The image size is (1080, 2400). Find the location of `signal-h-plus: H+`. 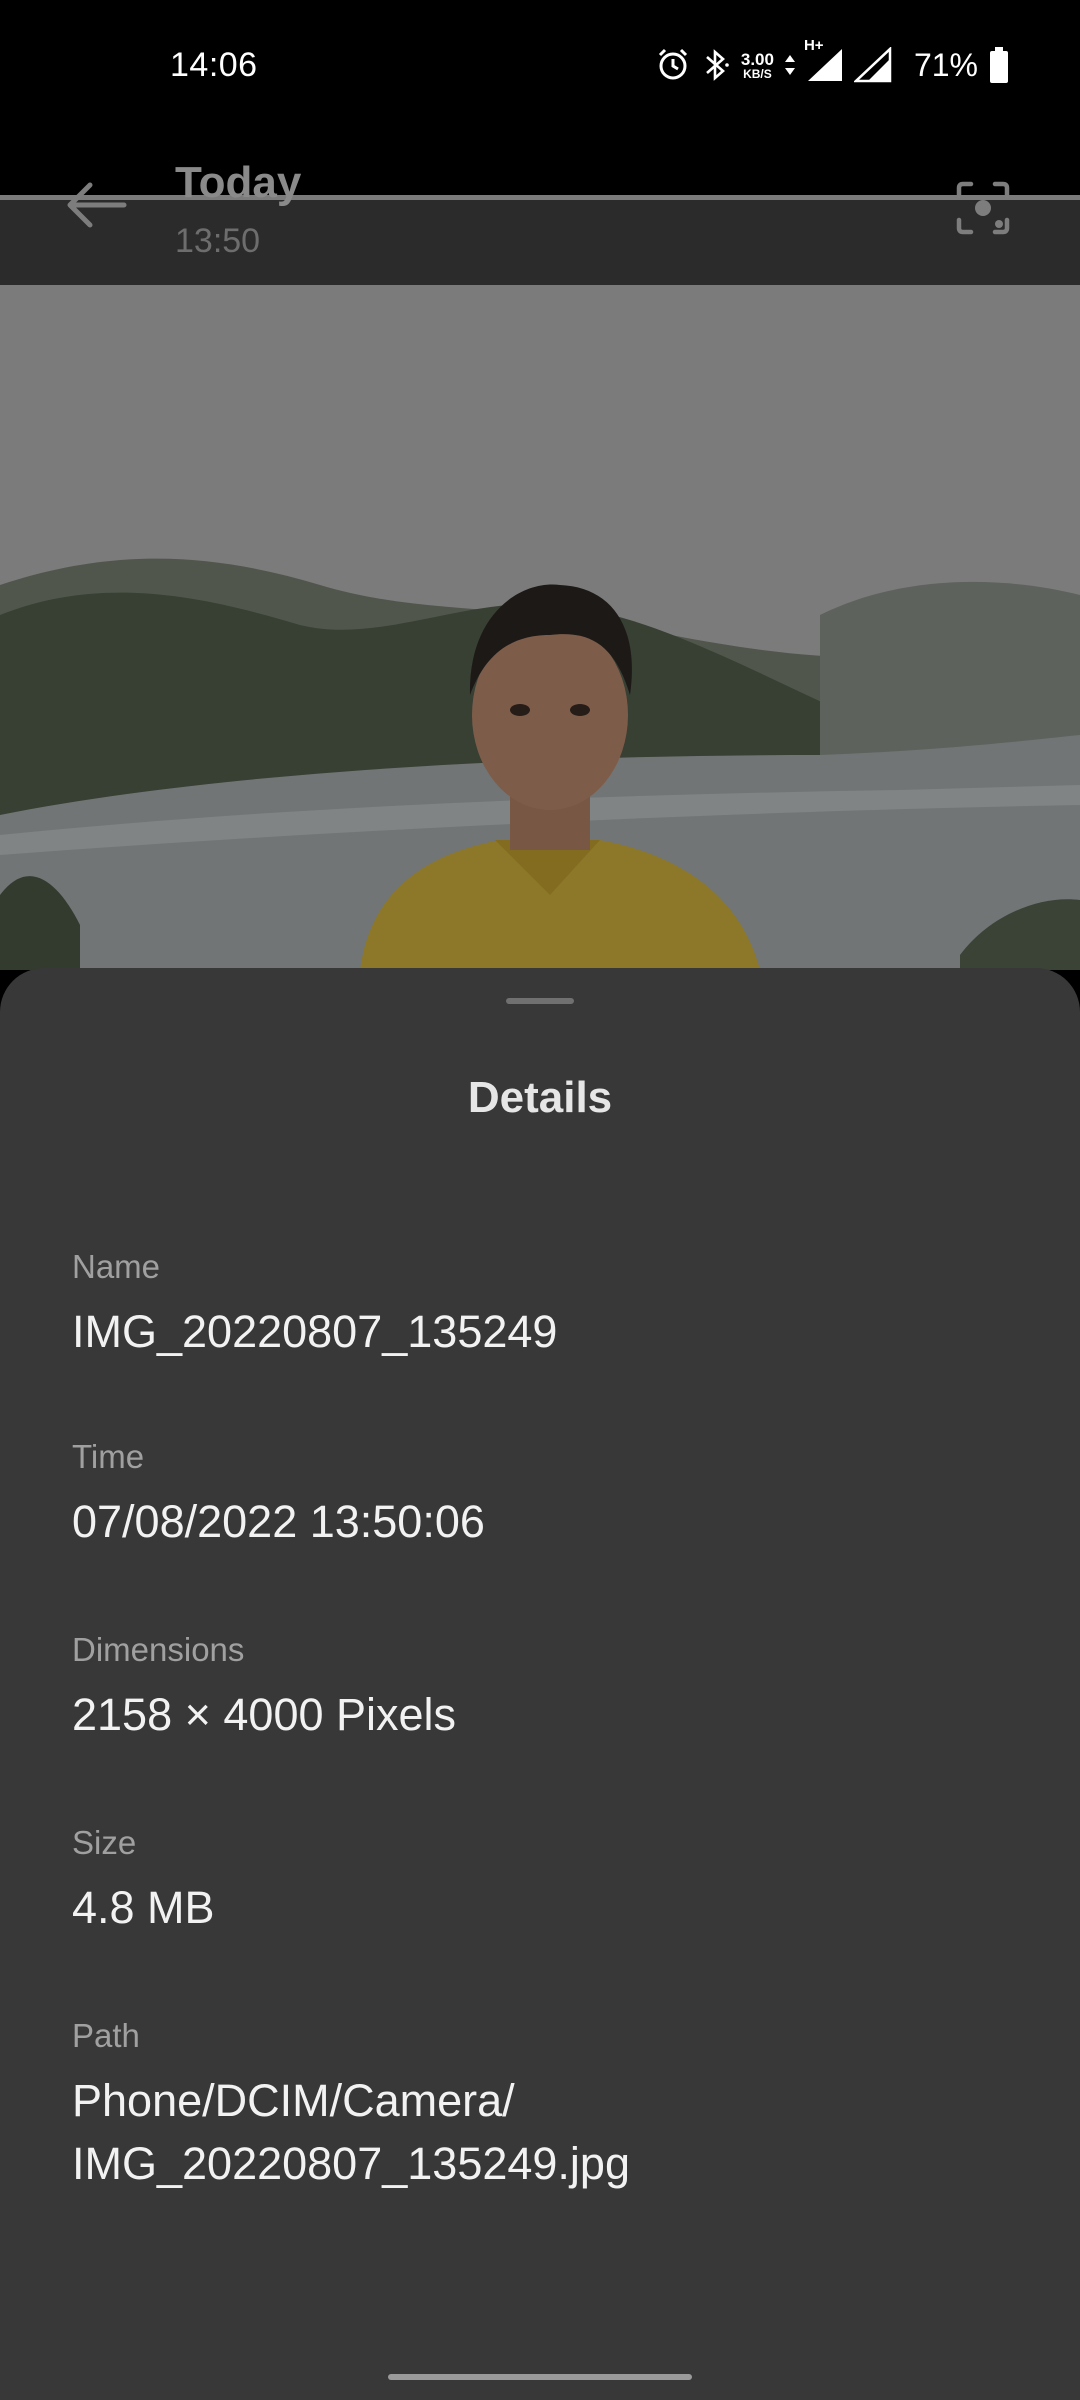

signal-h-plus: H+ is located at coordinates (824, 60).